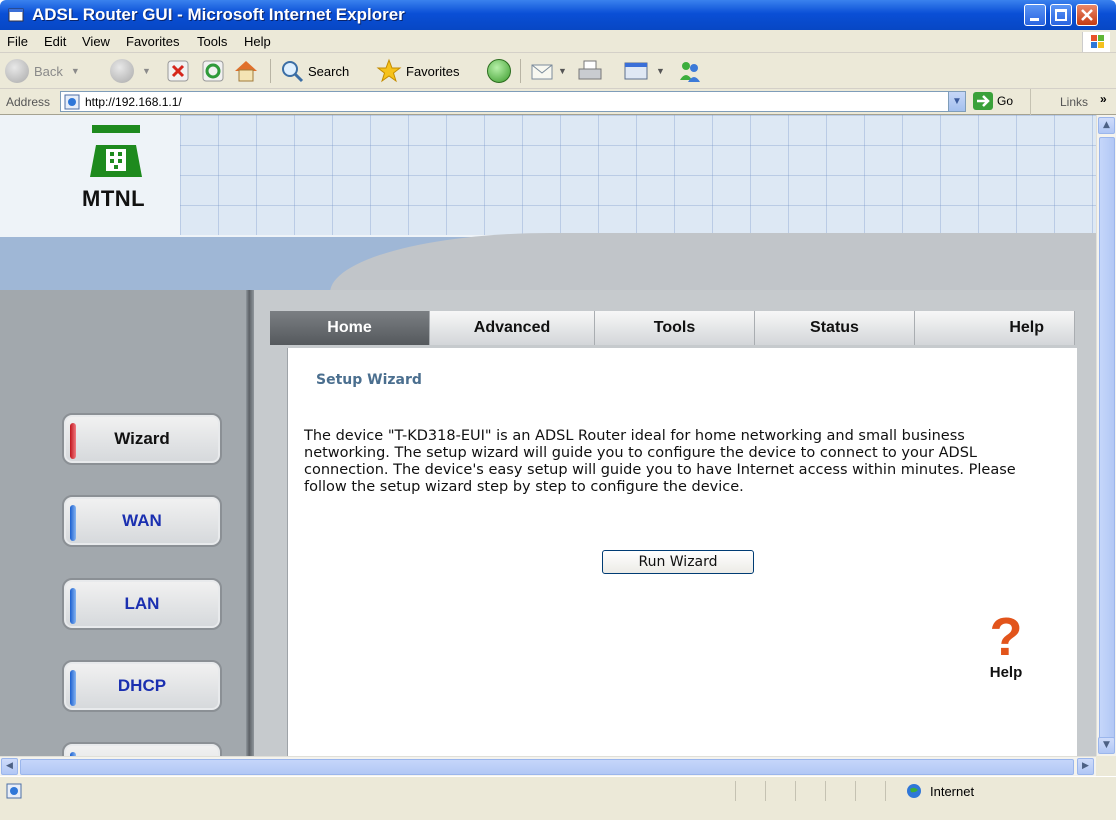 The image size is (1116, 820). I want to click on home-button, so click(246, 71).